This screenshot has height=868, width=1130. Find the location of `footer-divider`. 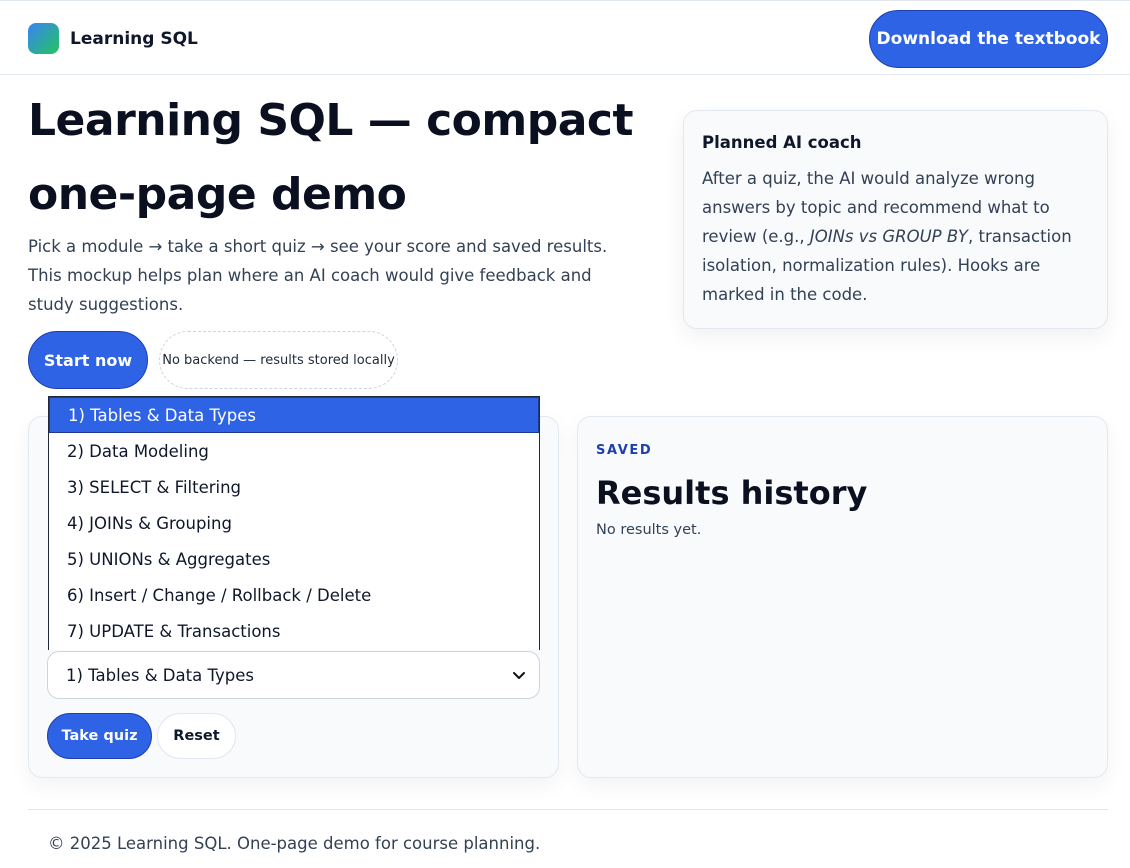

footer-divider is located at coordinates (568, 809).